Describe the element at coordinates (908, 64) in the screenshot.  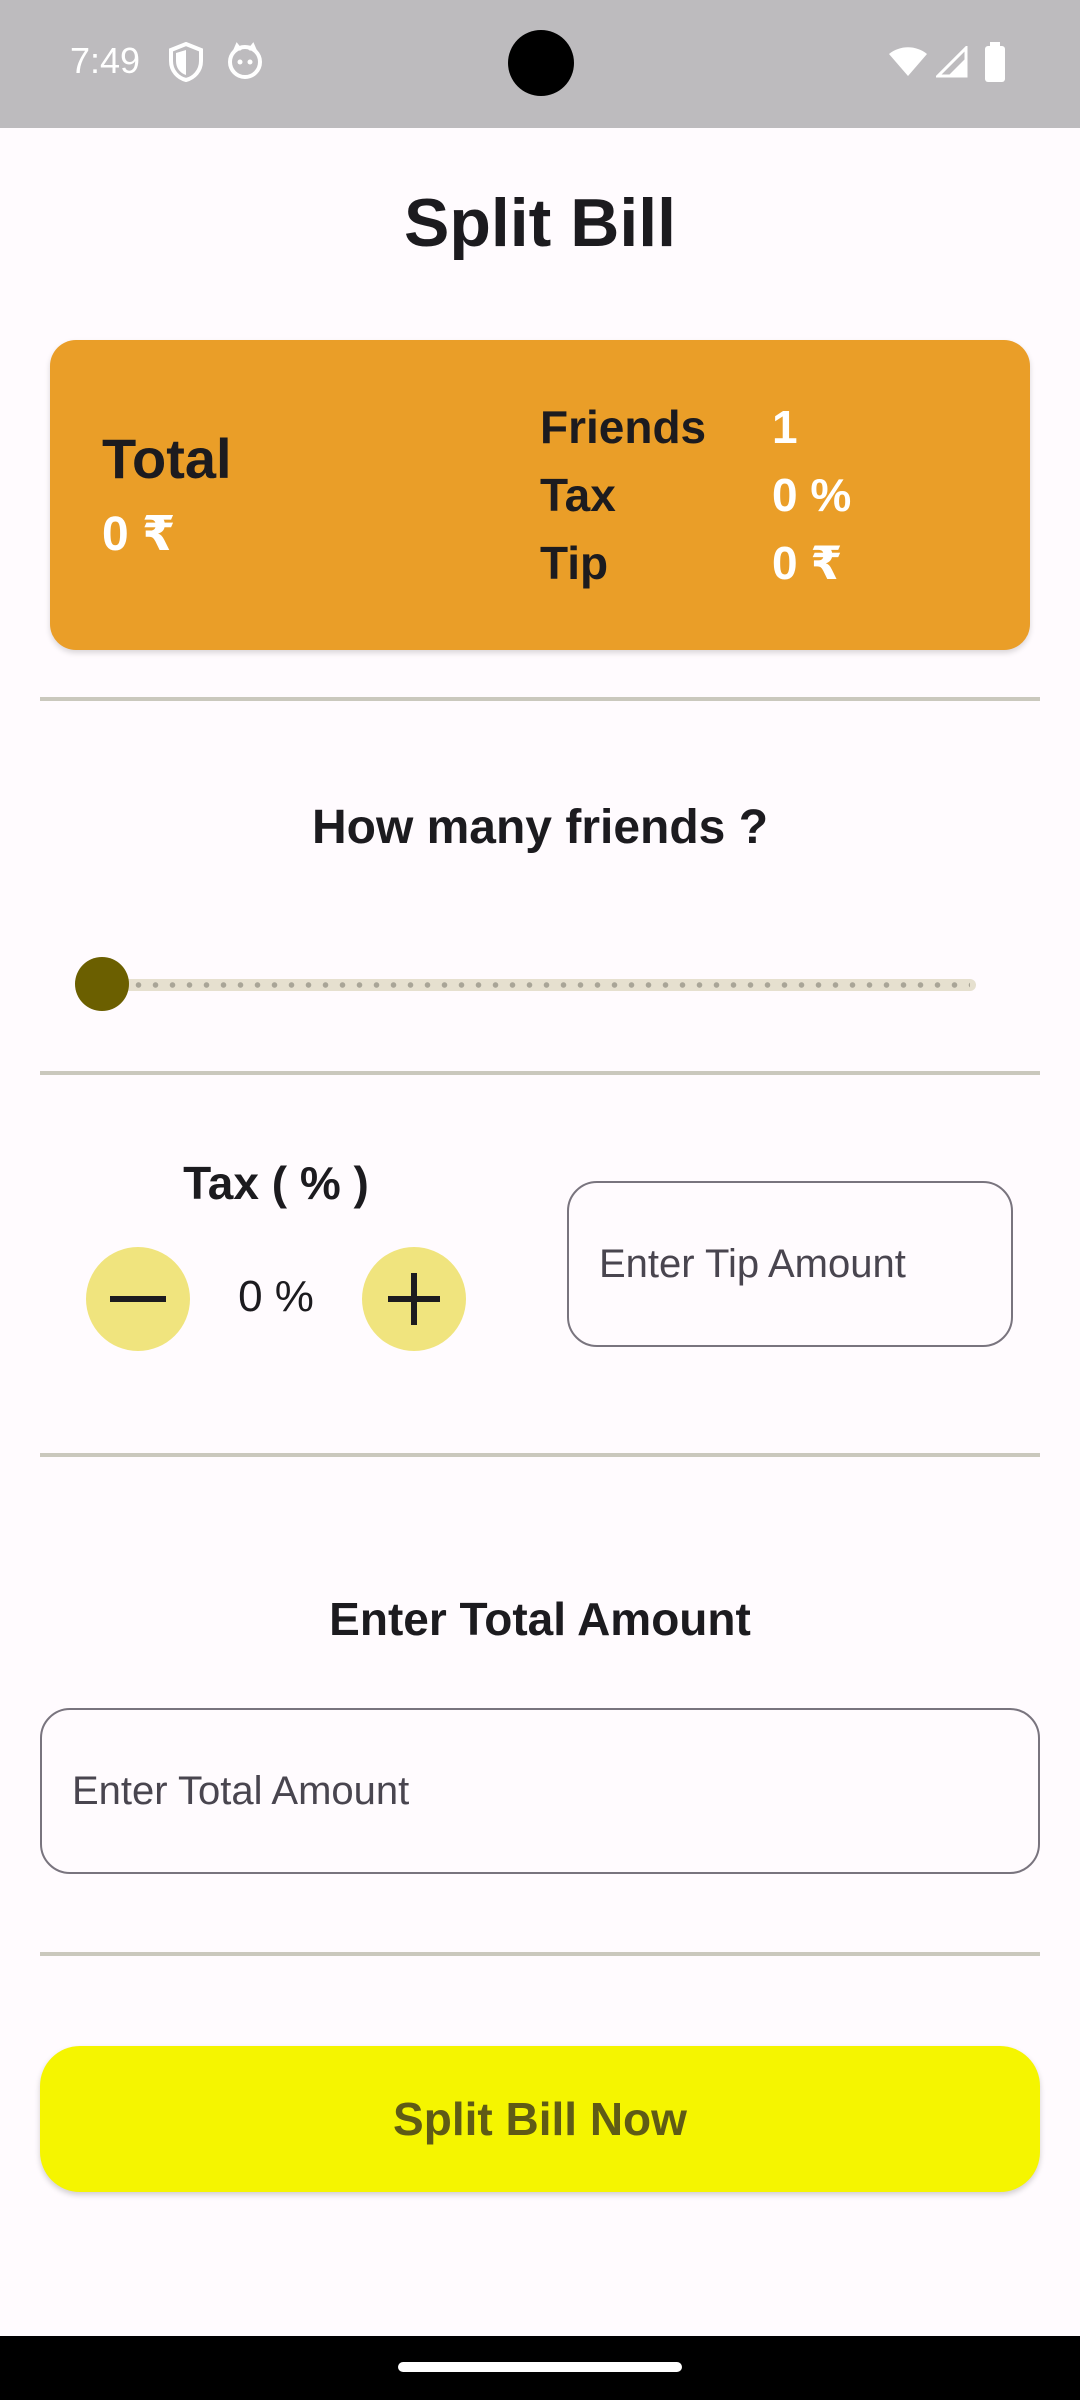
I see `wifi-icon` at that location.